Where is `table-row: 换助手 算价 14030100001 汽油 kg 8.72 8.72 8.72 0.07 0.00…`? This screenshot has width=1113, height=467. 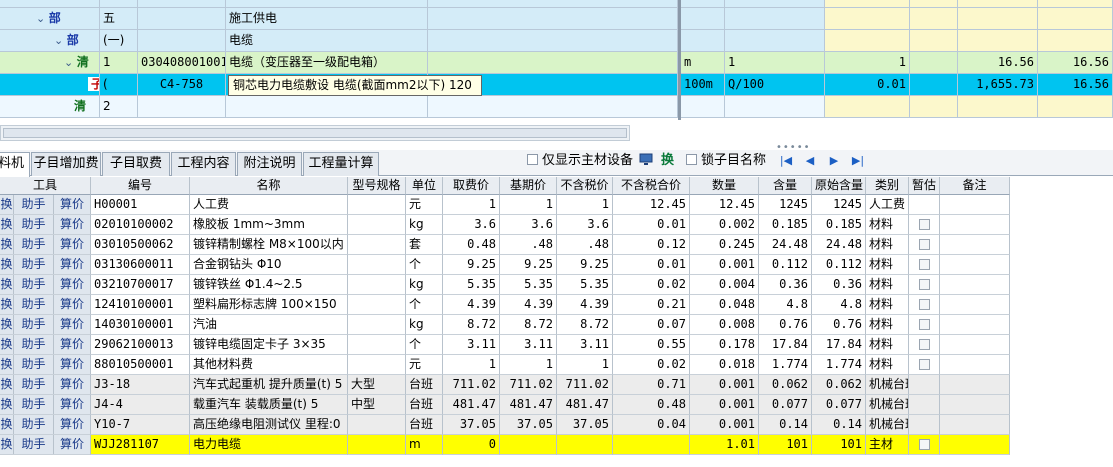
table-row: 换助手 算价 14030100001 汽油 kg 8.72 8.72 8.72 0.07 0.00… is located at coordinates (505, 325).